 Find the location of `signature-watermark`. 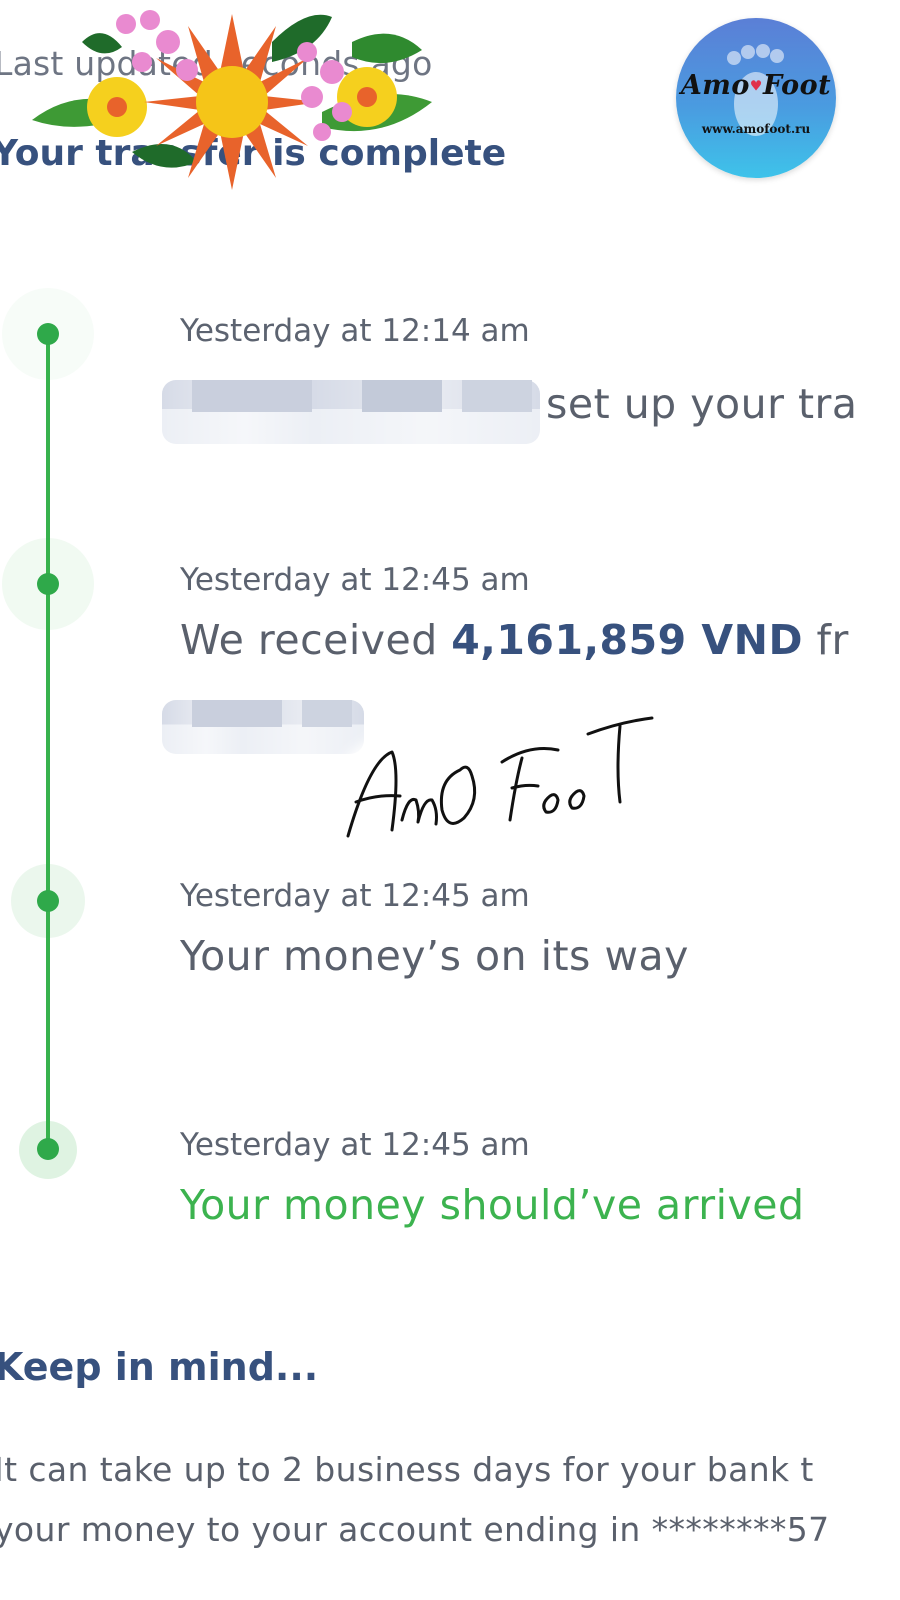

signature-watermark is located at coordinates (500, 776).